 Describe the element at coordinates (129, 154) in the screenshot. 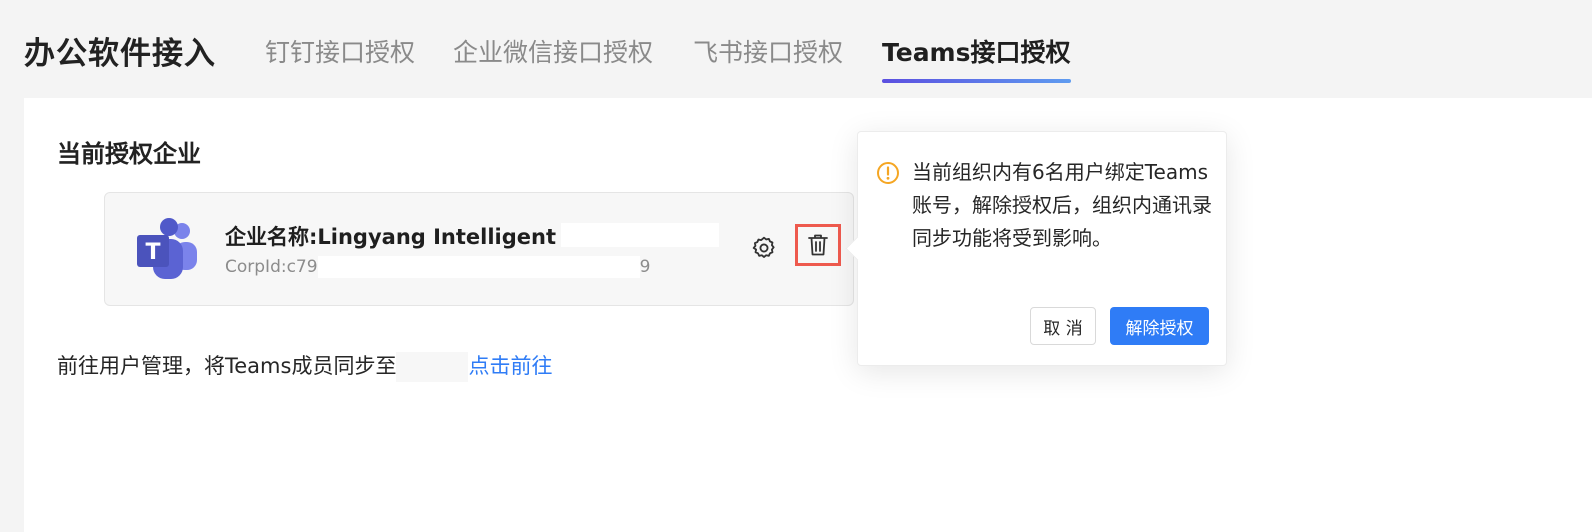

I see `section-title: 当前授权企业` at that location.